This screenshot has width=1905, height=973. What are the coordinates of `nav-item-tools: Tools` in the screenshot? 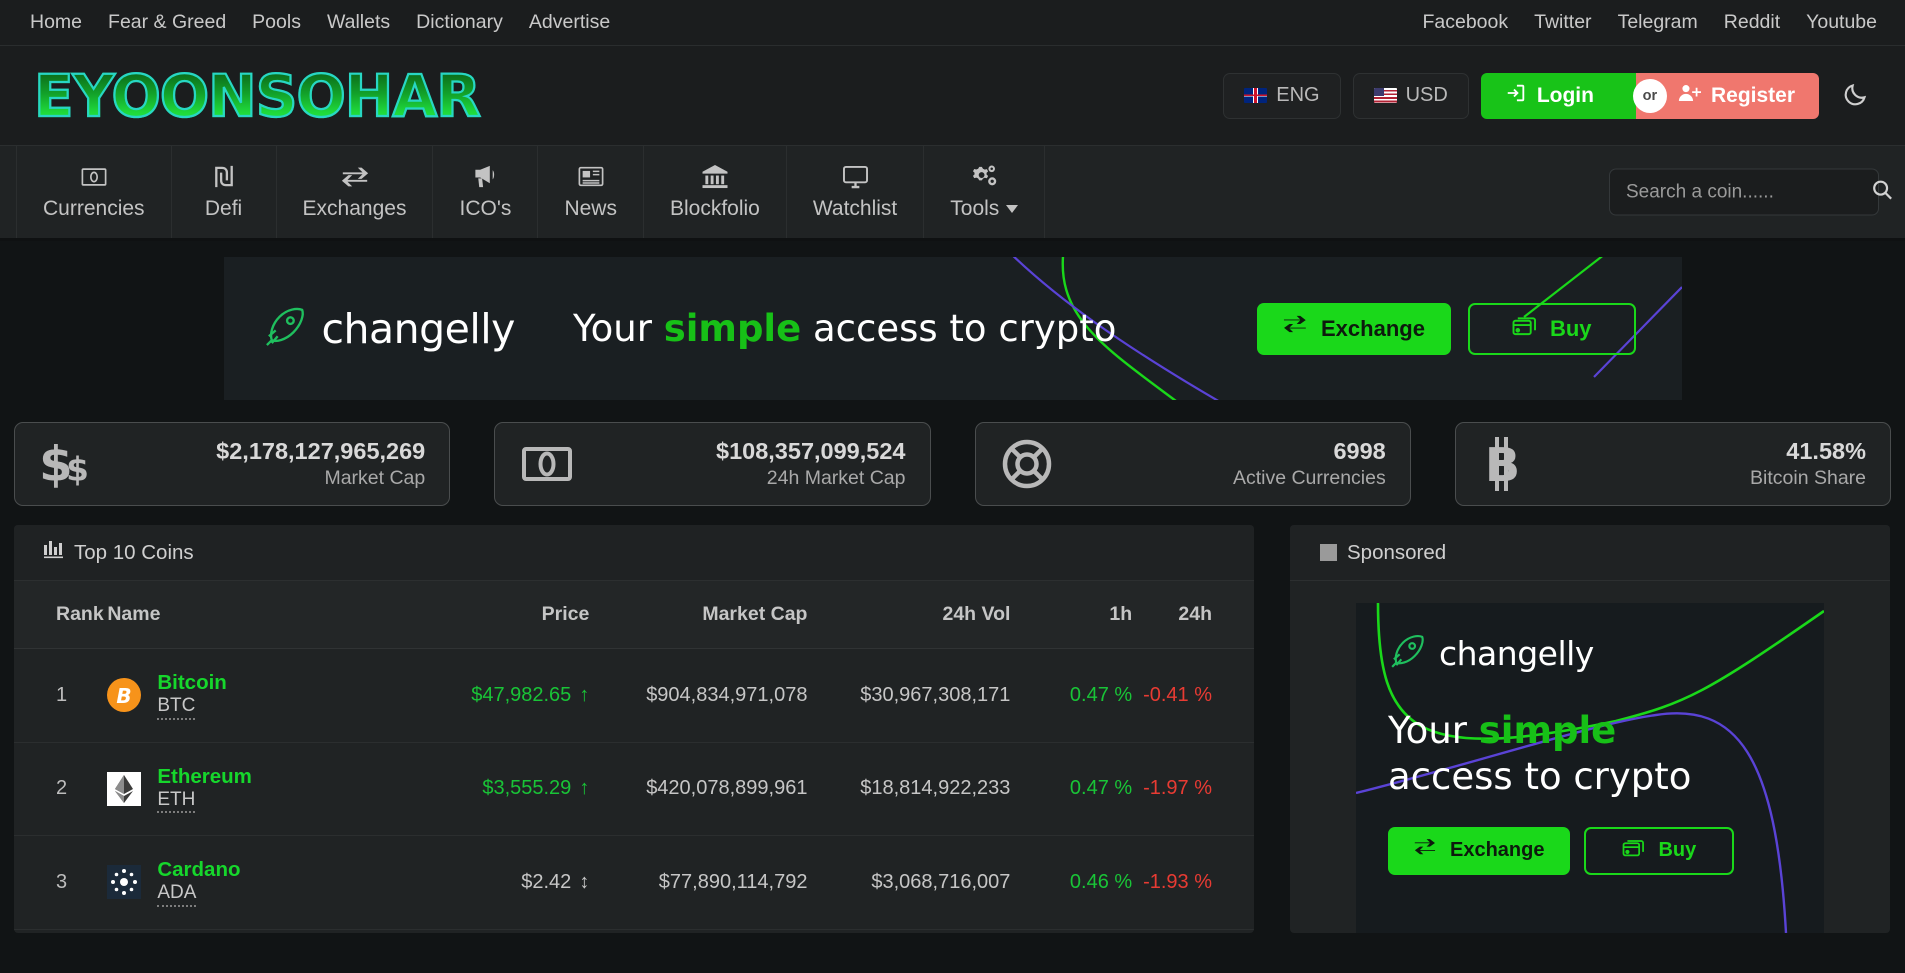 It's located at (985, 192).